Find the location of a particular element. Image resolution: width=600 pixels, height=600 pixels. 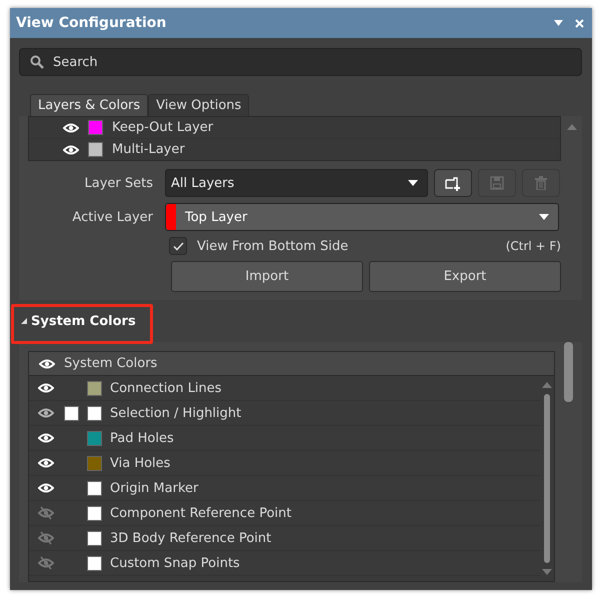

field-label: Layer Sets is located at coordinates (118, 183).